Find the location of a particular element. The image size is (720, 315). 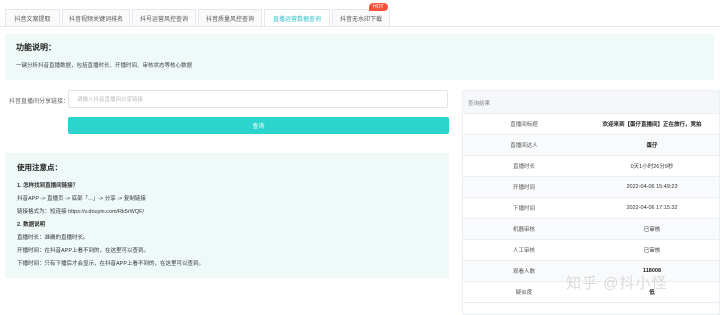

result-label: 下播时间 is located at coordinates (523, 209).